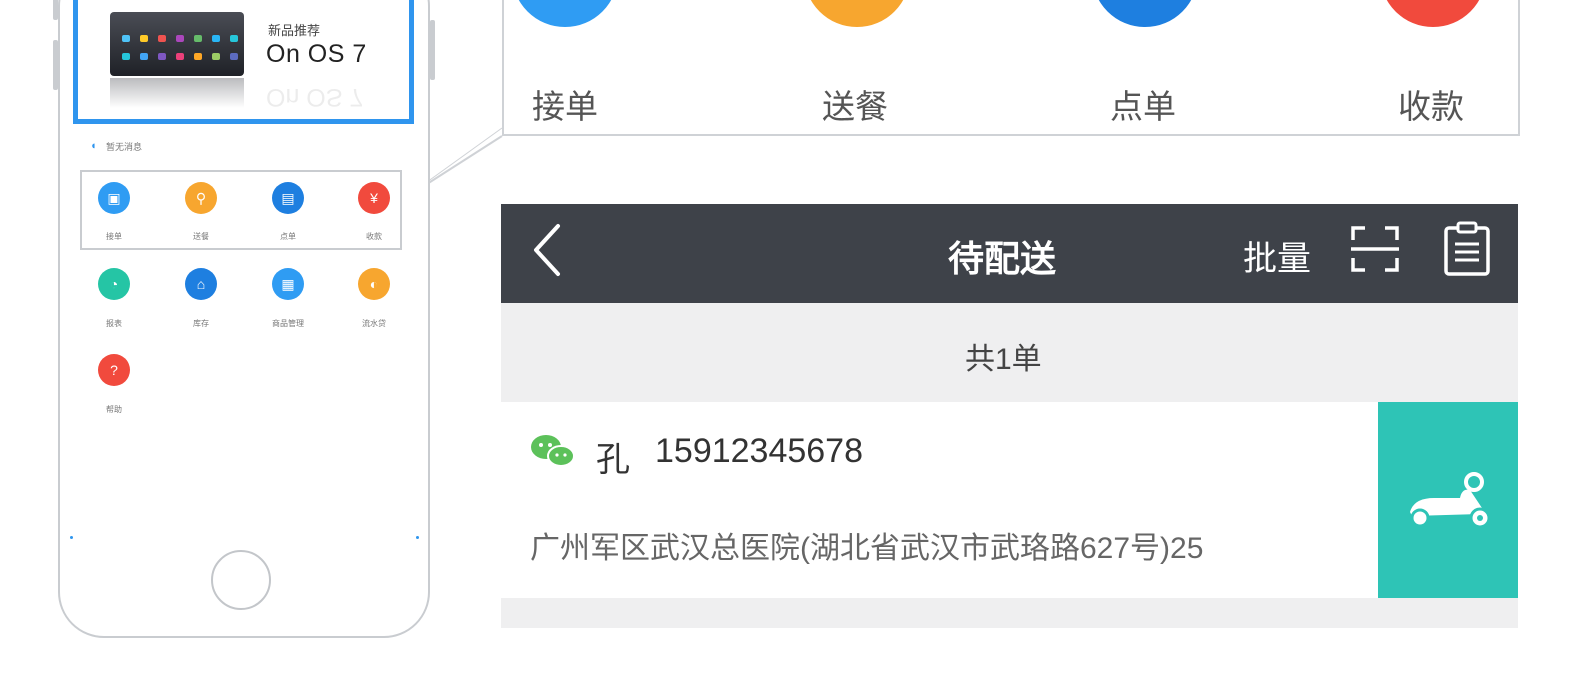  I want to click on banner-subtitle: 新品推荐, so click(294, 30).